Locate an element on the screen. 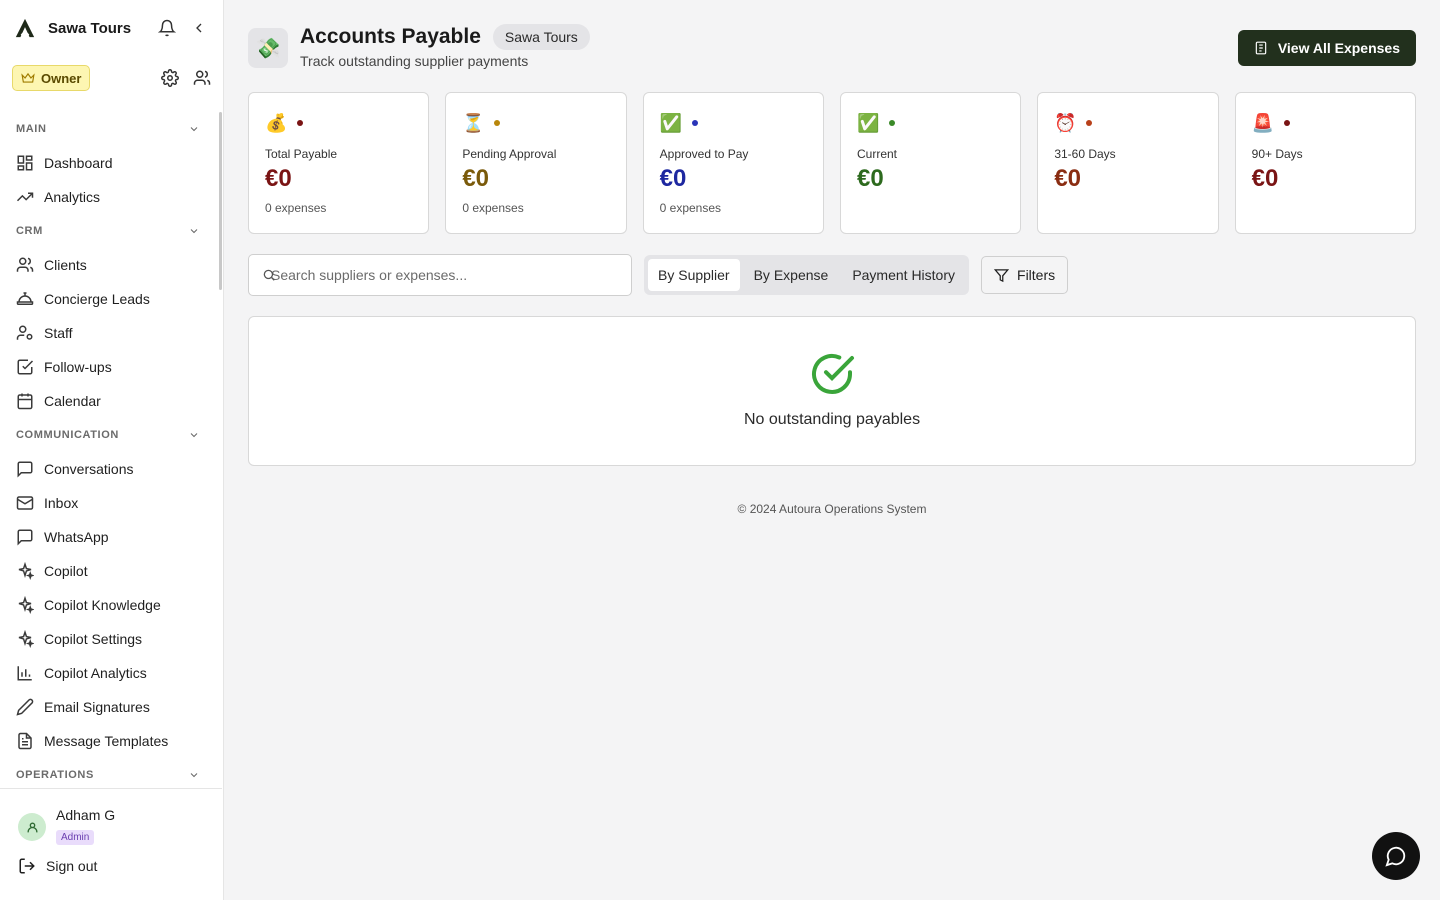 This screenshot has height=900, width=1440. filter-icon is located at coordinates (1002, 275).